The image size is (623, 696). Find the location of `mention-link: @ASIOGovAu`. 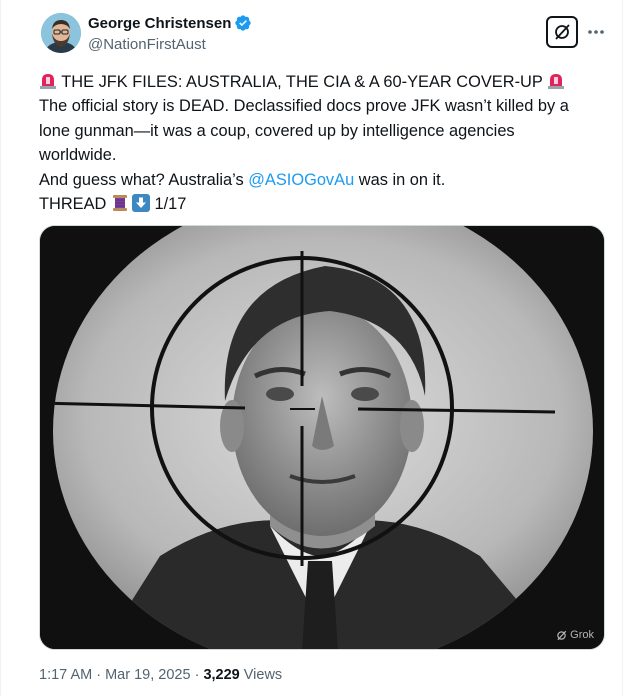

mention-link: @ASIOGovAu is located at coordinates (301, 180).